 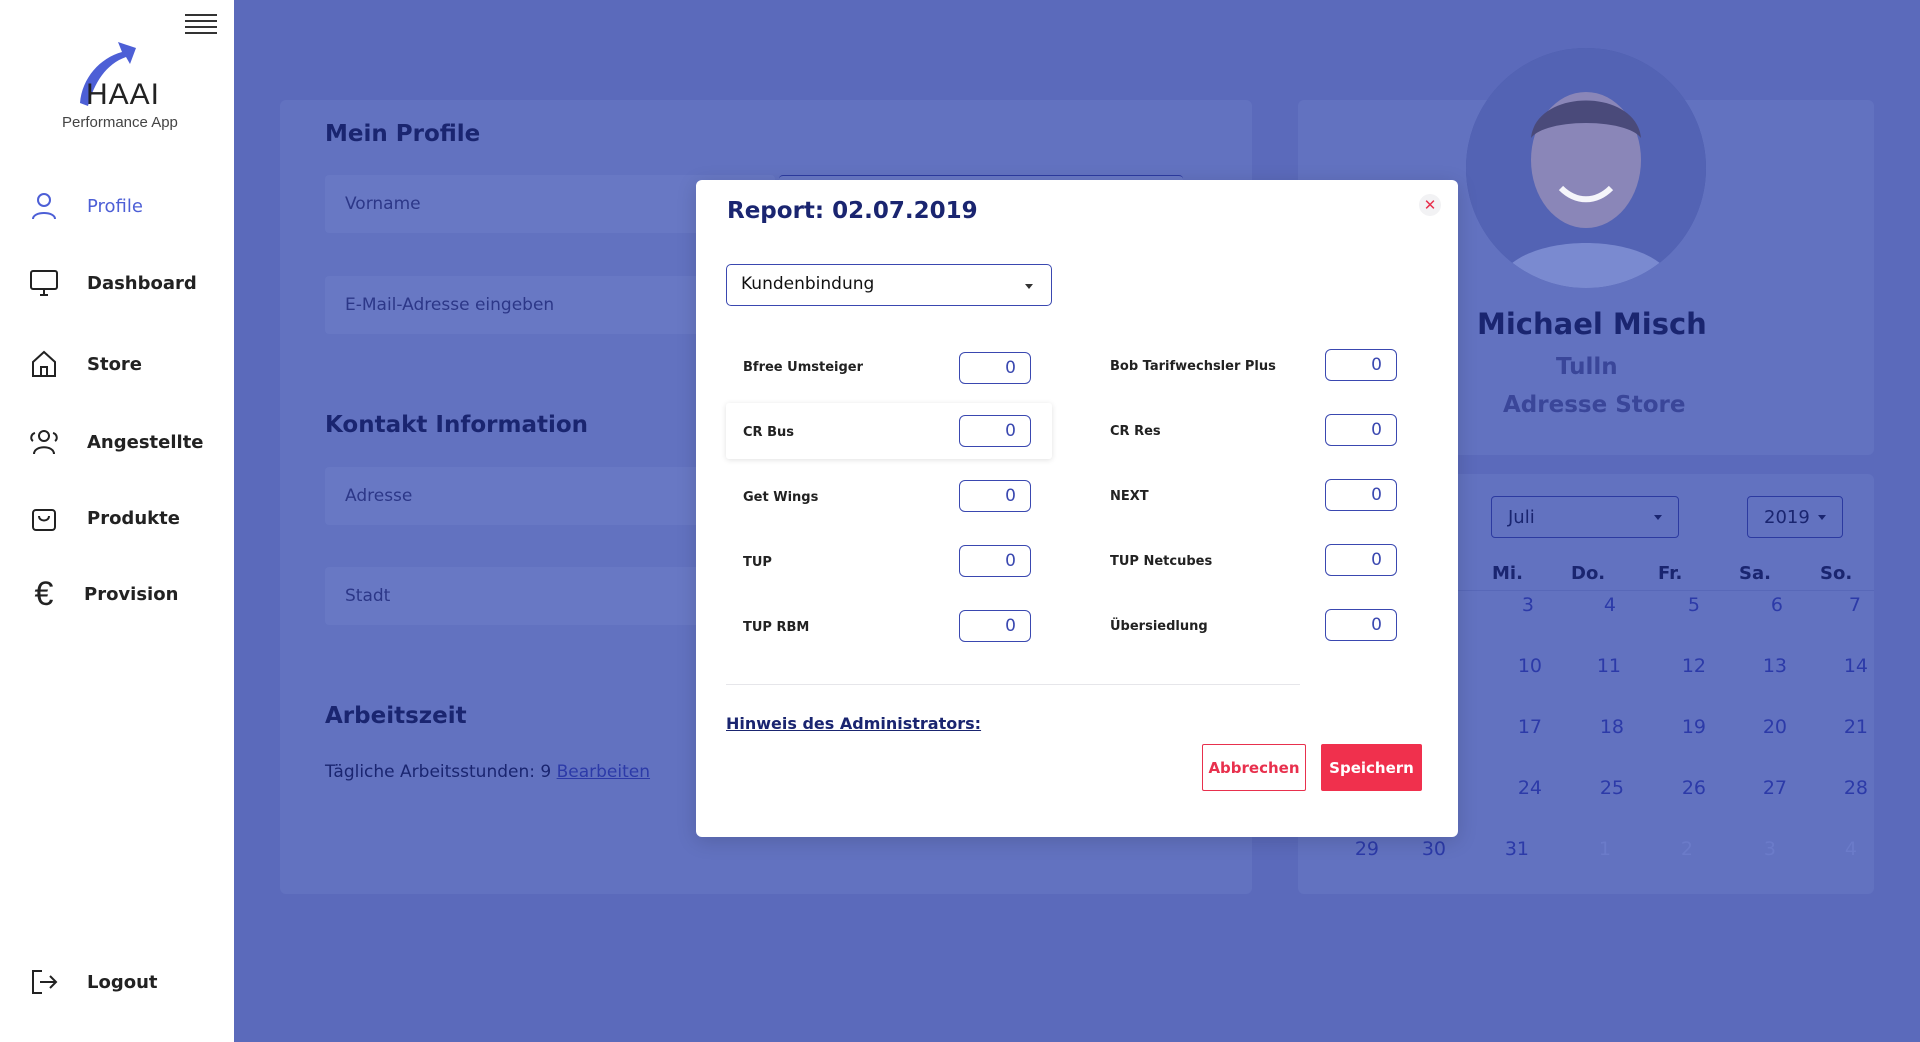 I want to click on profile-form-title: Mein Profile, so click(x=403, y=134).